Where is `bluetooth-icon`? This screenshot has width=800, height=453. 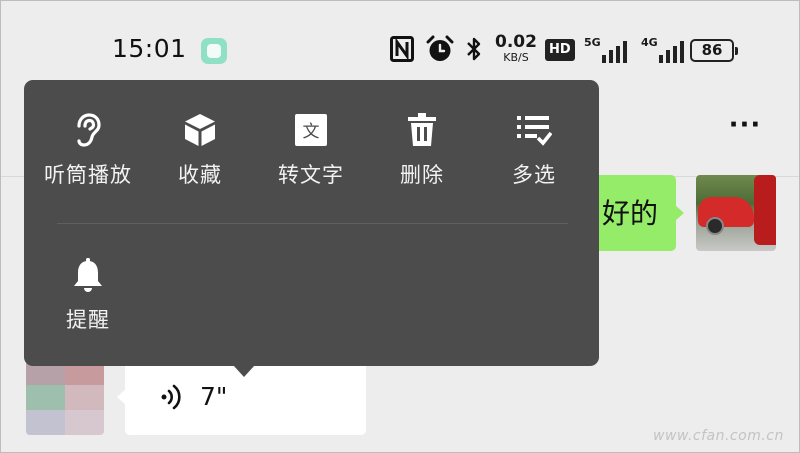 bluetooth-icon is located at coordinates (474, 49).